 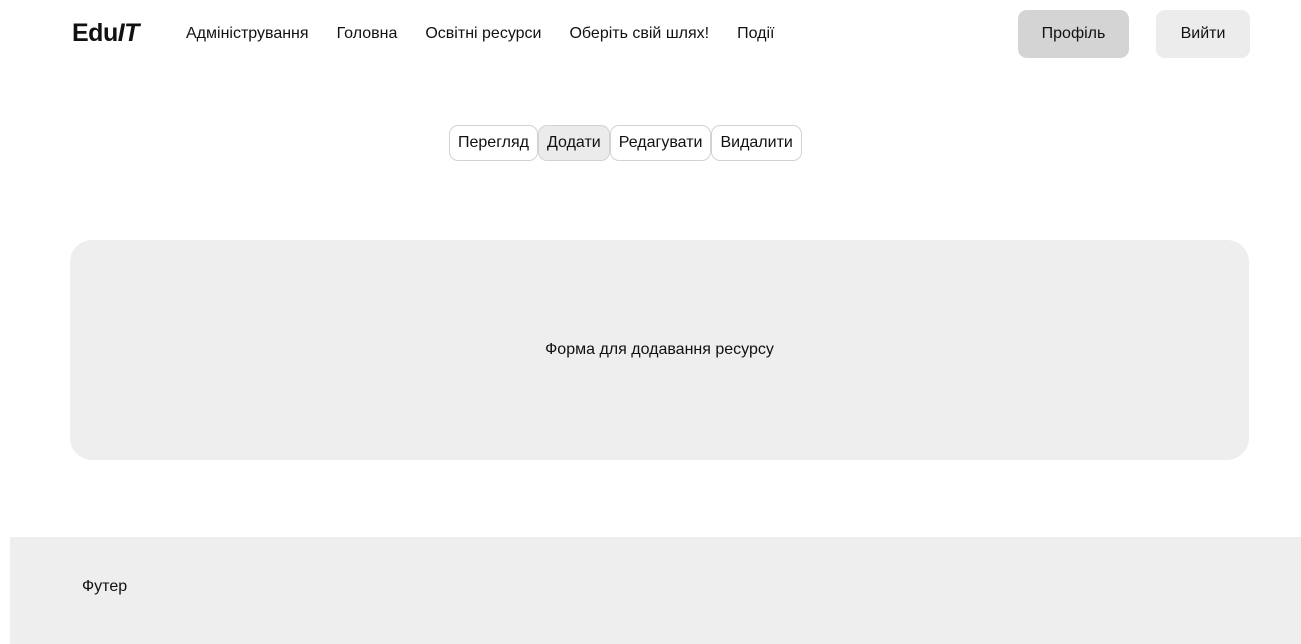 I want to click on admin-tabs: Перегляд Додати Редагувати Видалити, so click(x=625, y=143).